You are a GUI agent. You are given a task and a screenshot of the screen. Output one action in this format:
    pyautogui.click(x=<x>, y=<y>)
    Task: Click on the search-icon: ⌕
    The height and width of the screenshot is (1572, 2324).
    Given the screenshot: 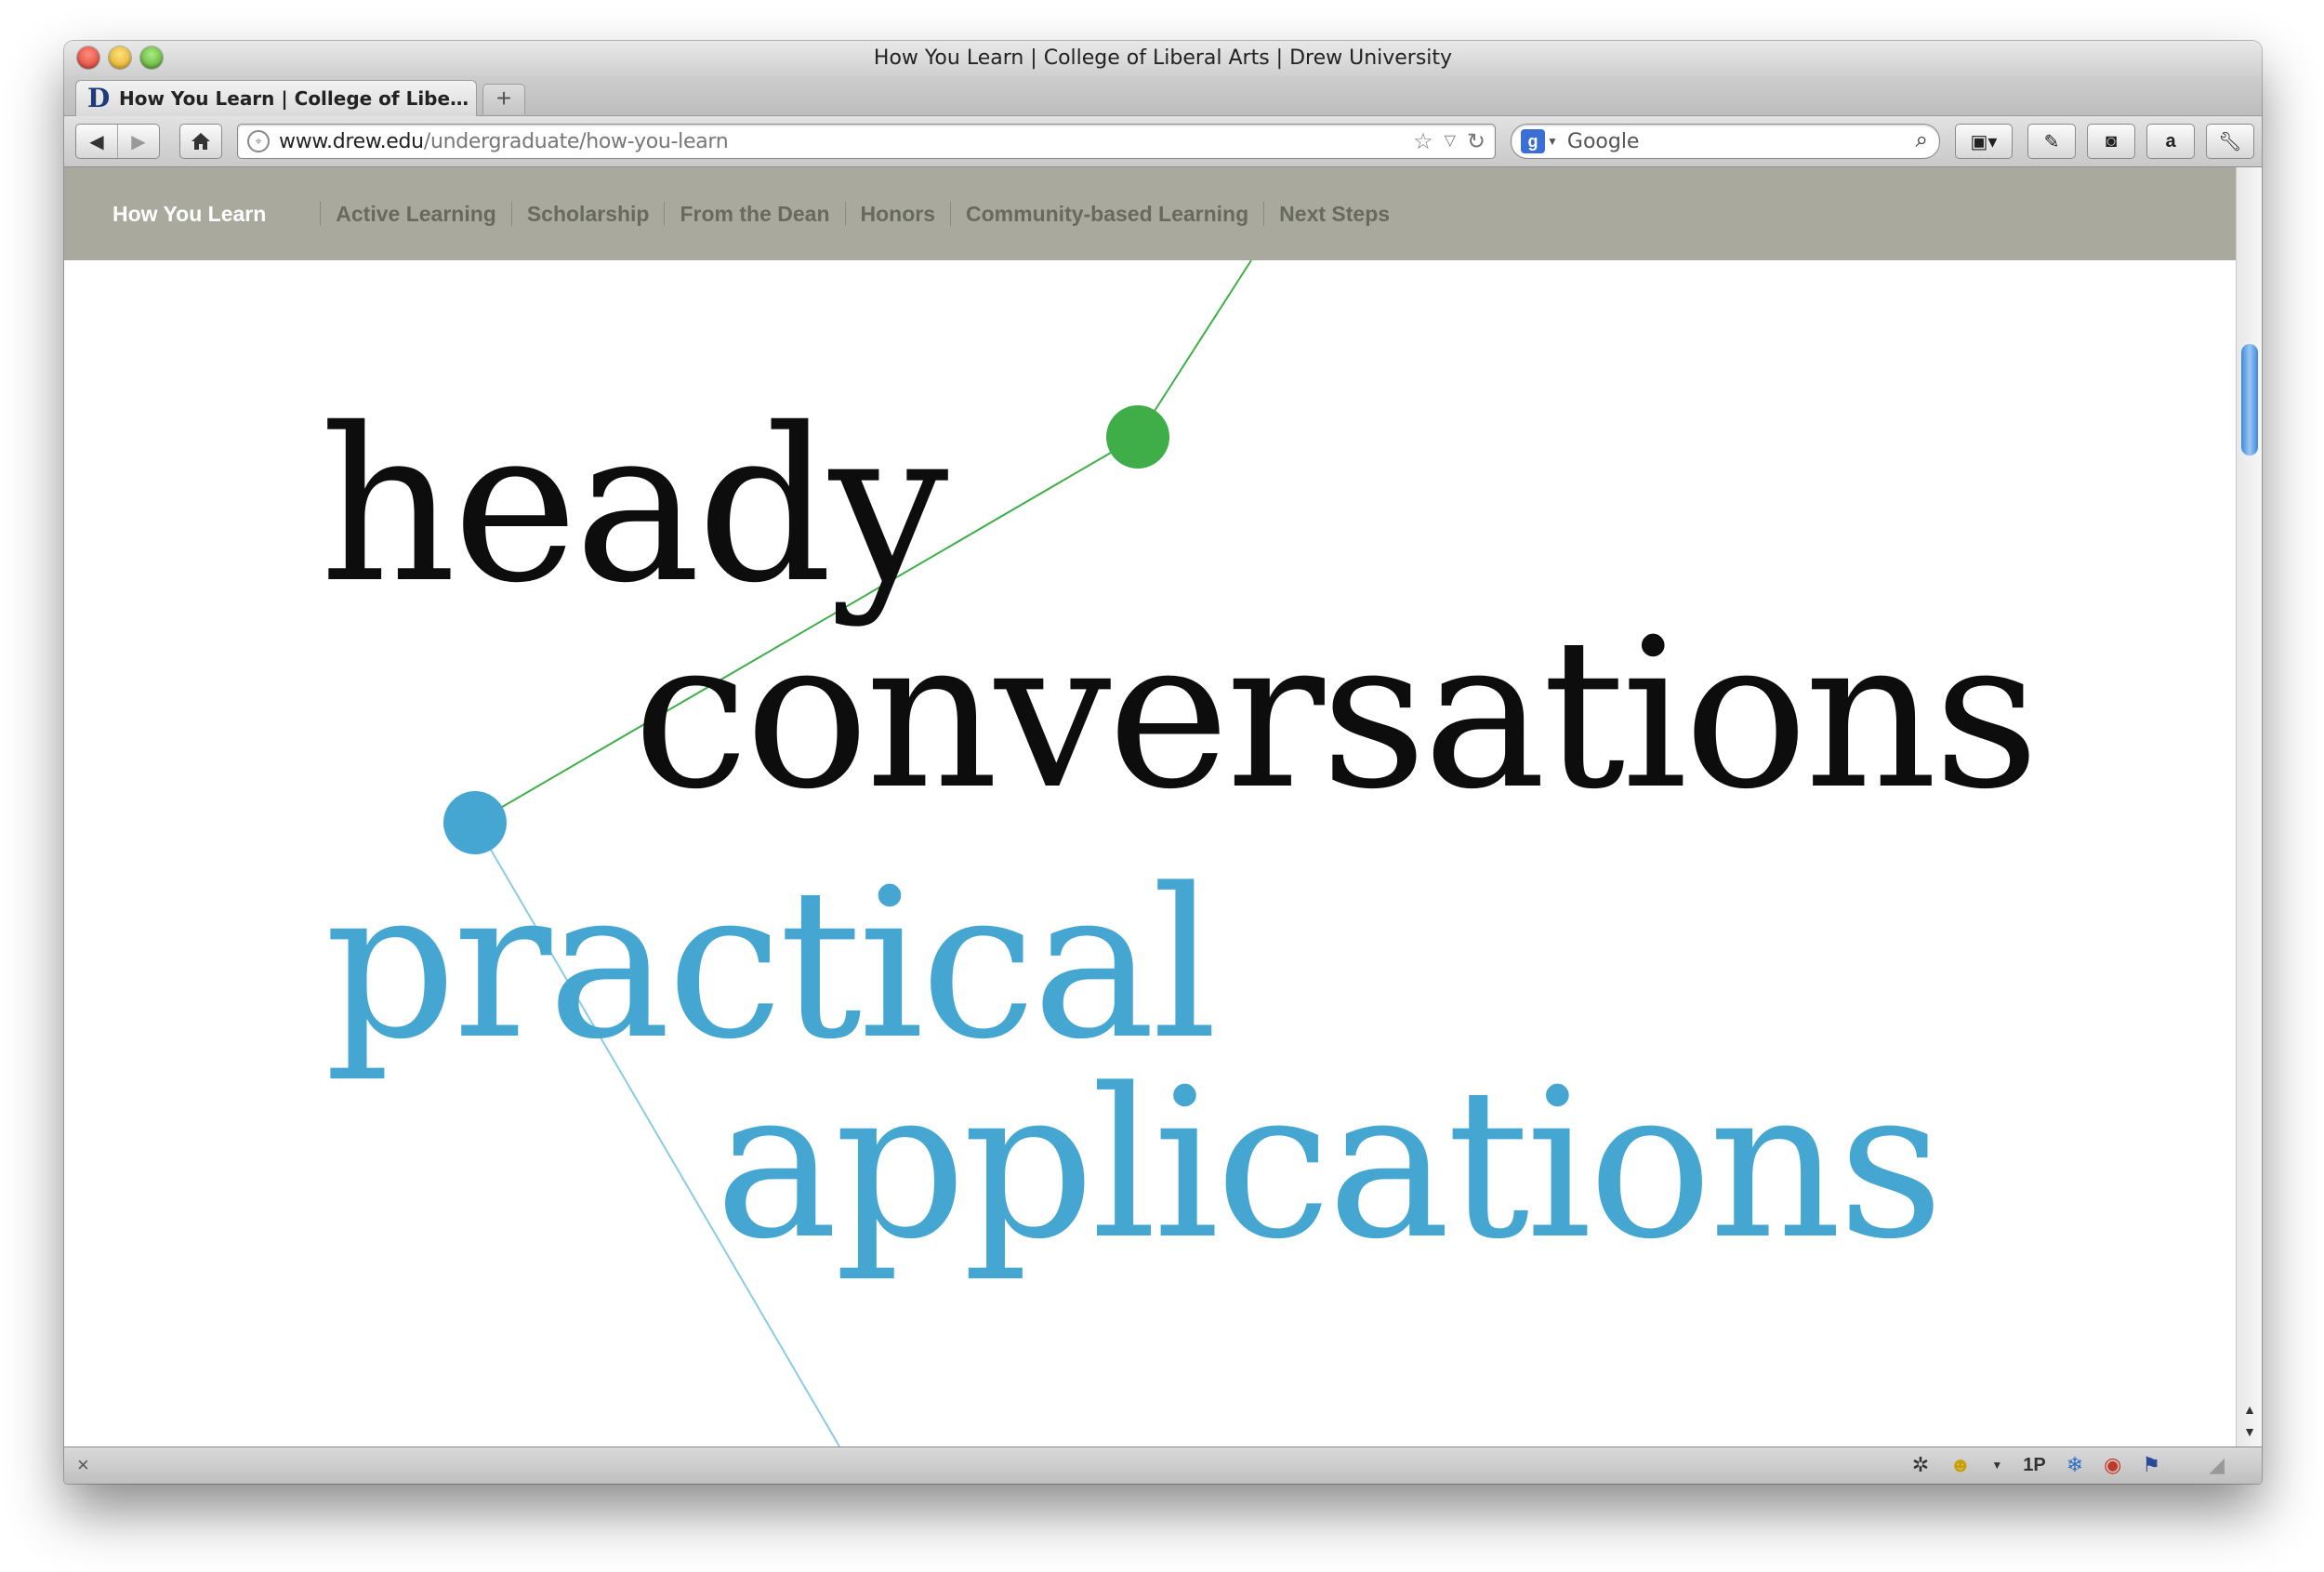 What is the action you would take?
    pyautogui.click(x=1922, y=140)
    